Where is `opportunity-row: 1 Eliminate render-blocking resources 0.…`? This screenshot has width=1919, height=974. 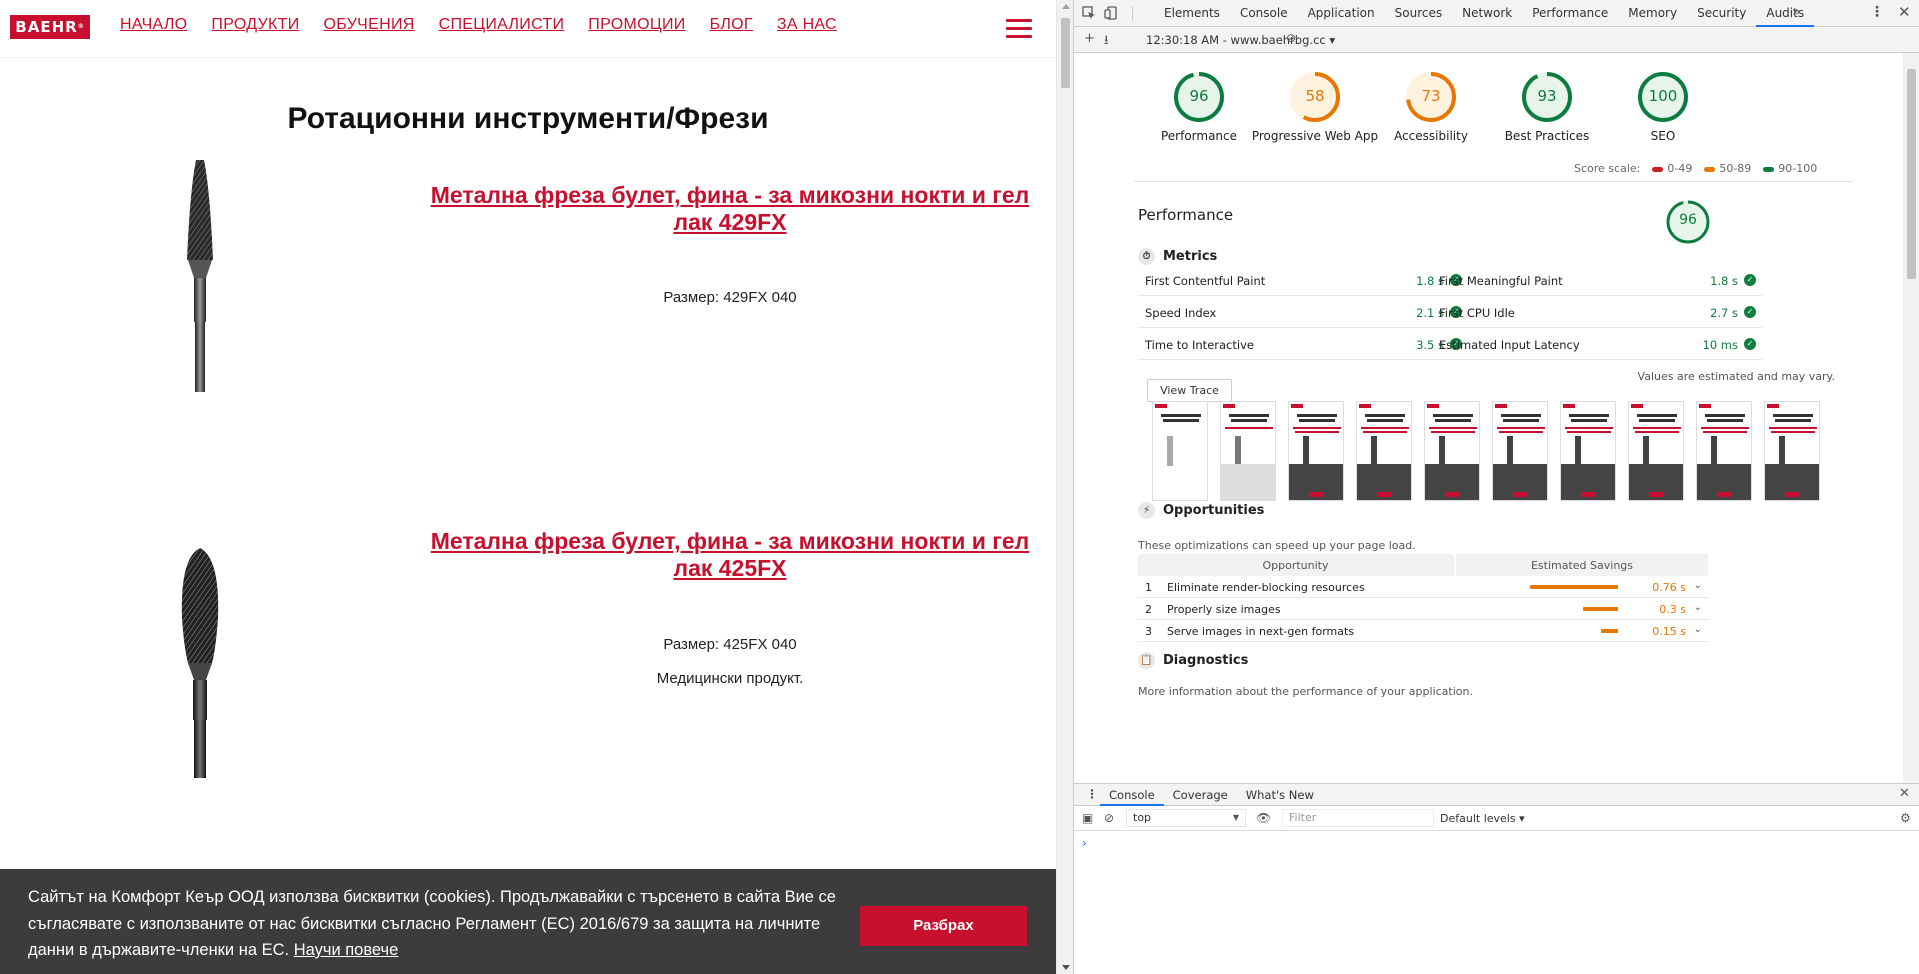 opportunity-row: 1 Eliminate render-blocking resources 0.… is located at coordinates (1423, 587).